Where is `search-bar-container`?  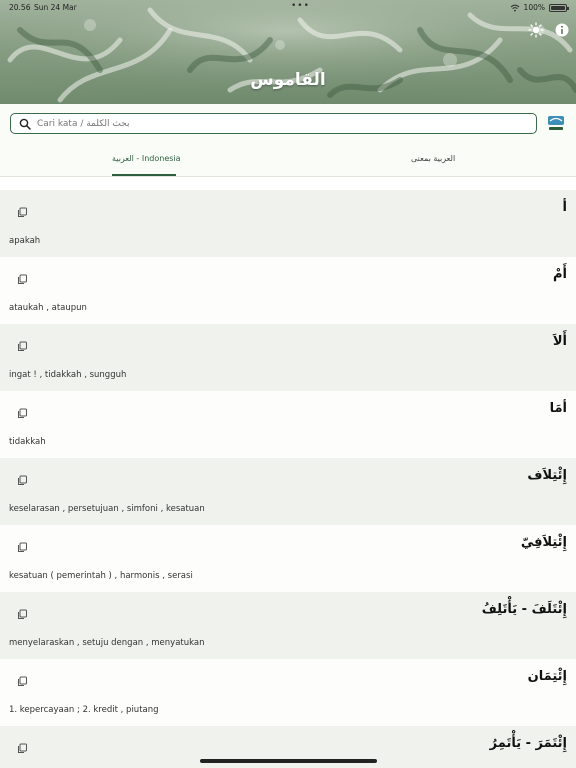
search-bar-container is located at coordinates (288, 124).